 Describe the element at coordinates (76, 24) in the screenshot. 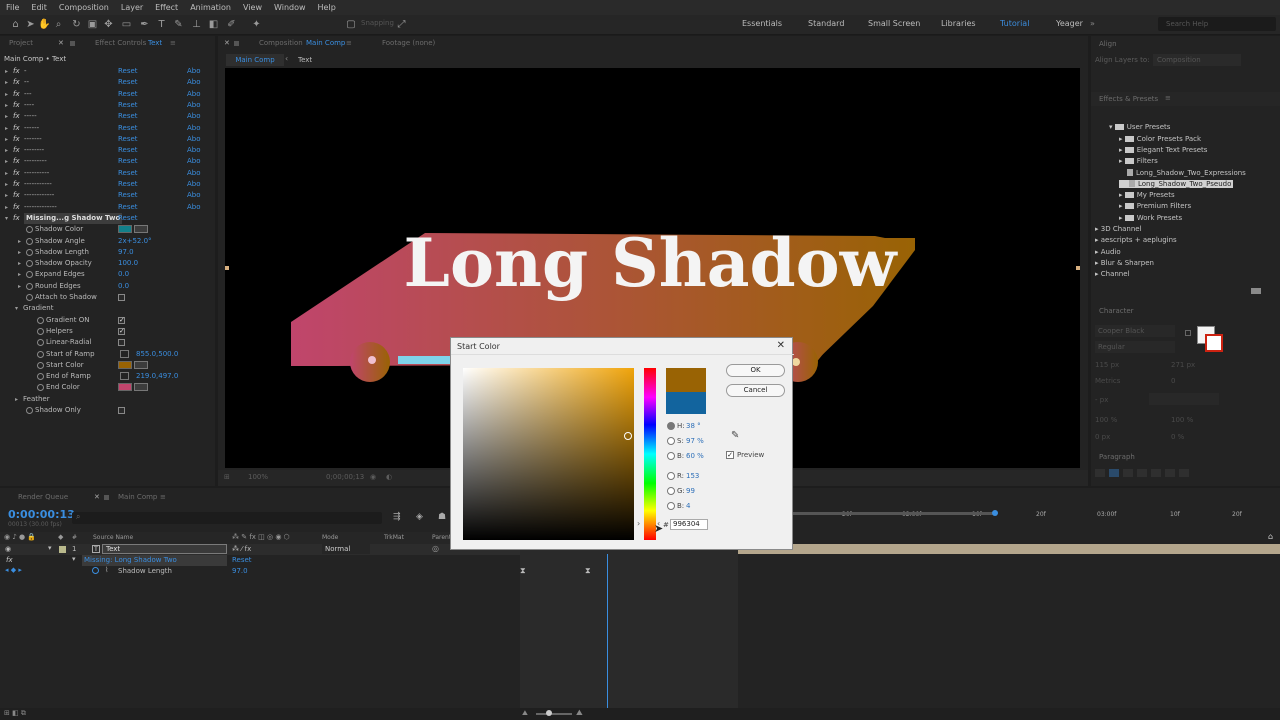

I see `rotate-tool-icon: ↻` at that location.